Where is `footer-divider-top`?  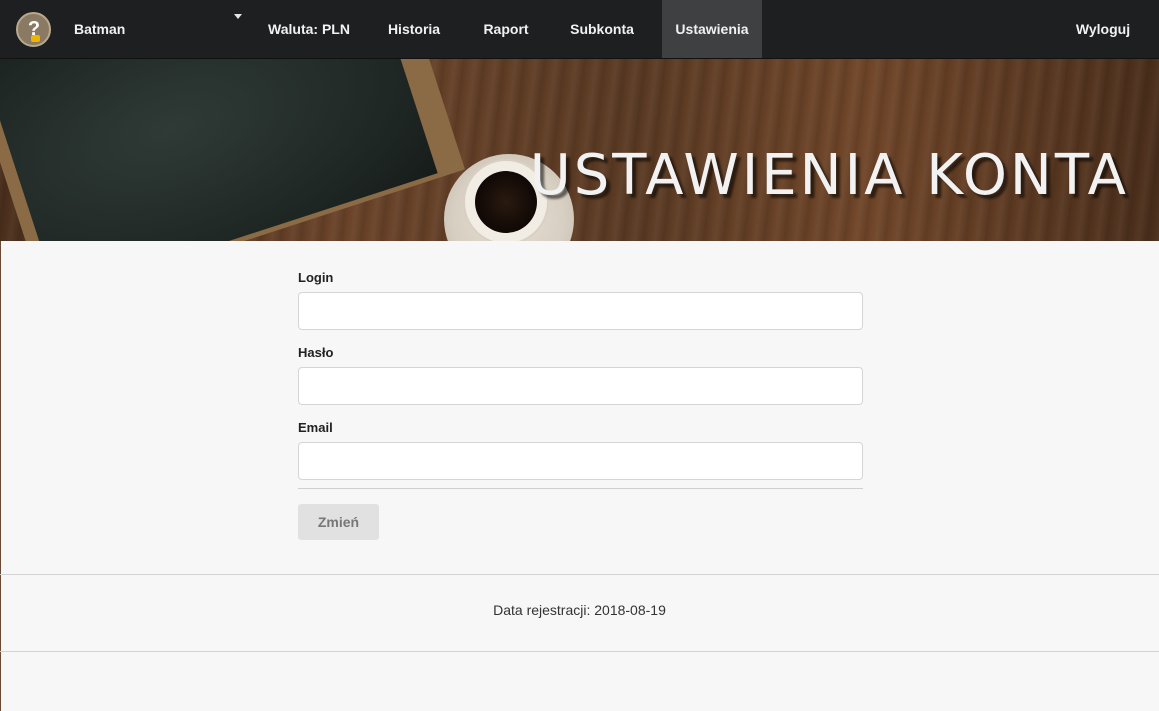 footer-divider-top is located at coordinates (579, 574).